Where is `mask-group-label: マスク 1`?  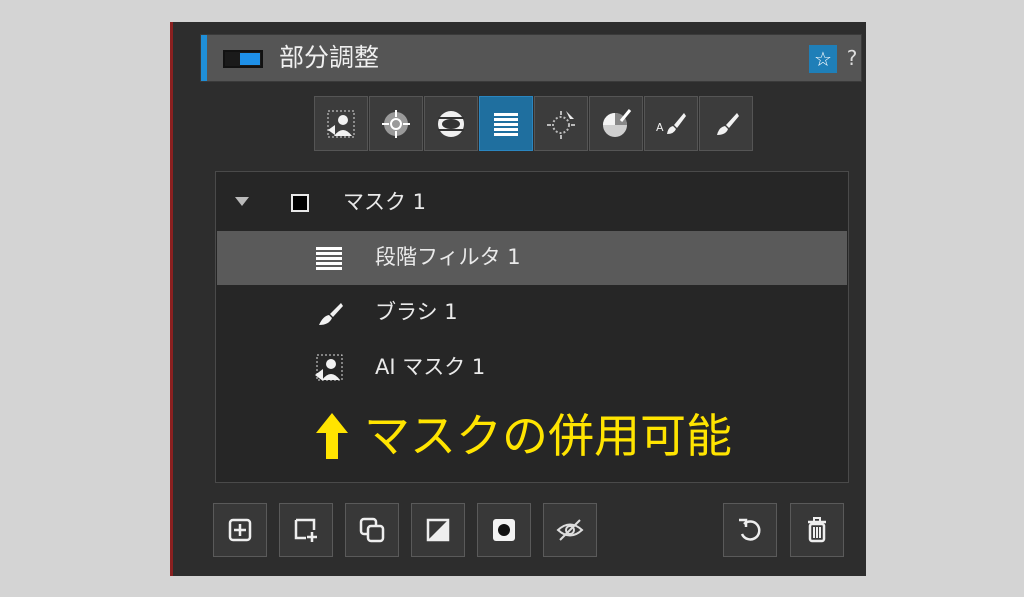
mask-group-label: マスク 1 is located at coordinates (385, 202).